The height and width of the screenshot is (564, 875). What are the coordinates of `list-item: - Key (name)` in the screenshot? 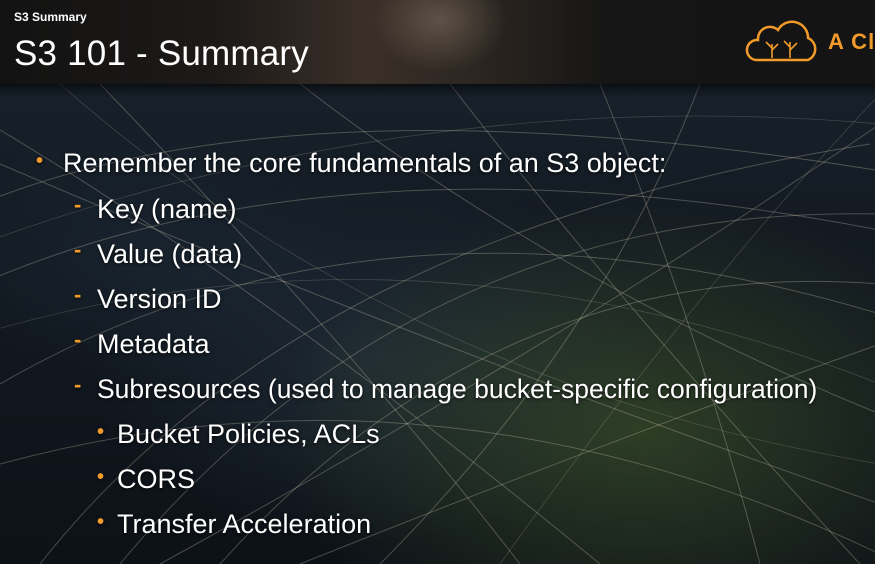 It's located at (155, 208).